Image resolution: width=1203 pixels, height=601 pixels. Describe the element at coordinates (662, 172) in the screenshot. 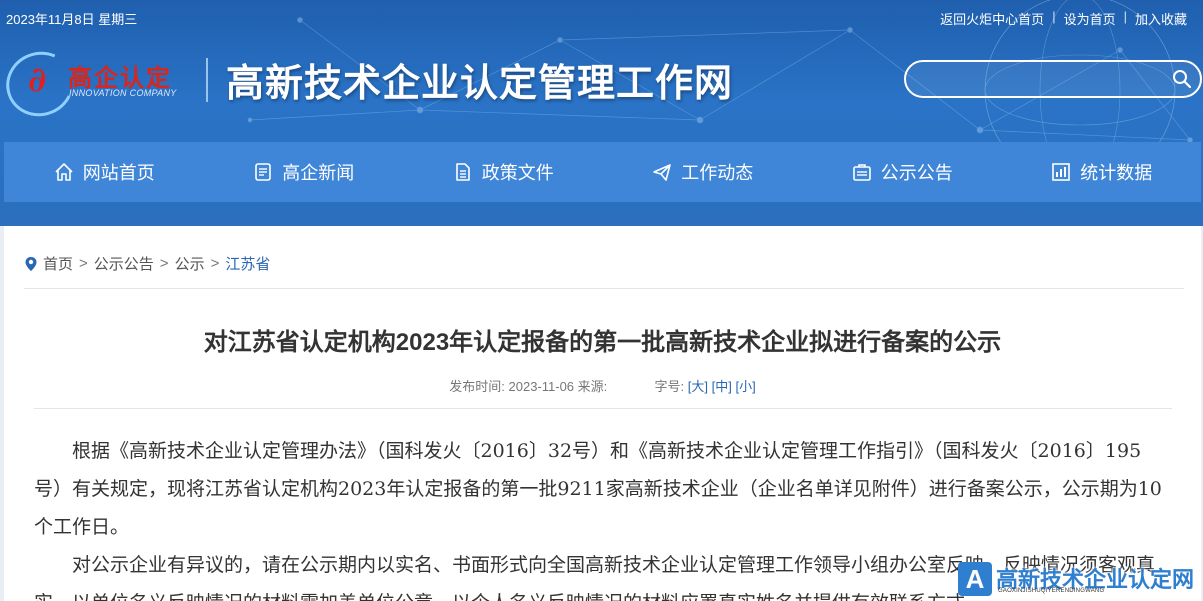

I see `paper-plane-icon` at that location.